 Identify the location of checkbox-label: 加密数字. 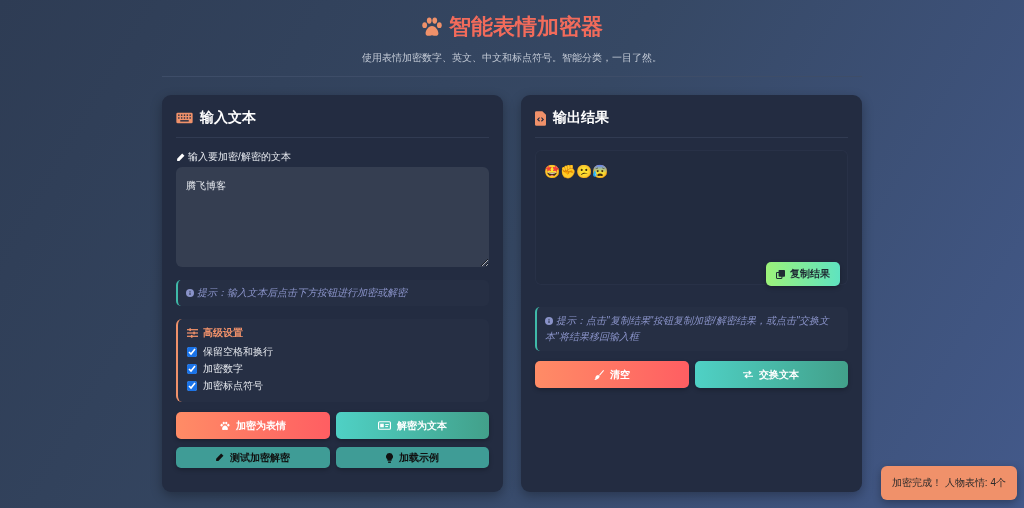
(223, 369).